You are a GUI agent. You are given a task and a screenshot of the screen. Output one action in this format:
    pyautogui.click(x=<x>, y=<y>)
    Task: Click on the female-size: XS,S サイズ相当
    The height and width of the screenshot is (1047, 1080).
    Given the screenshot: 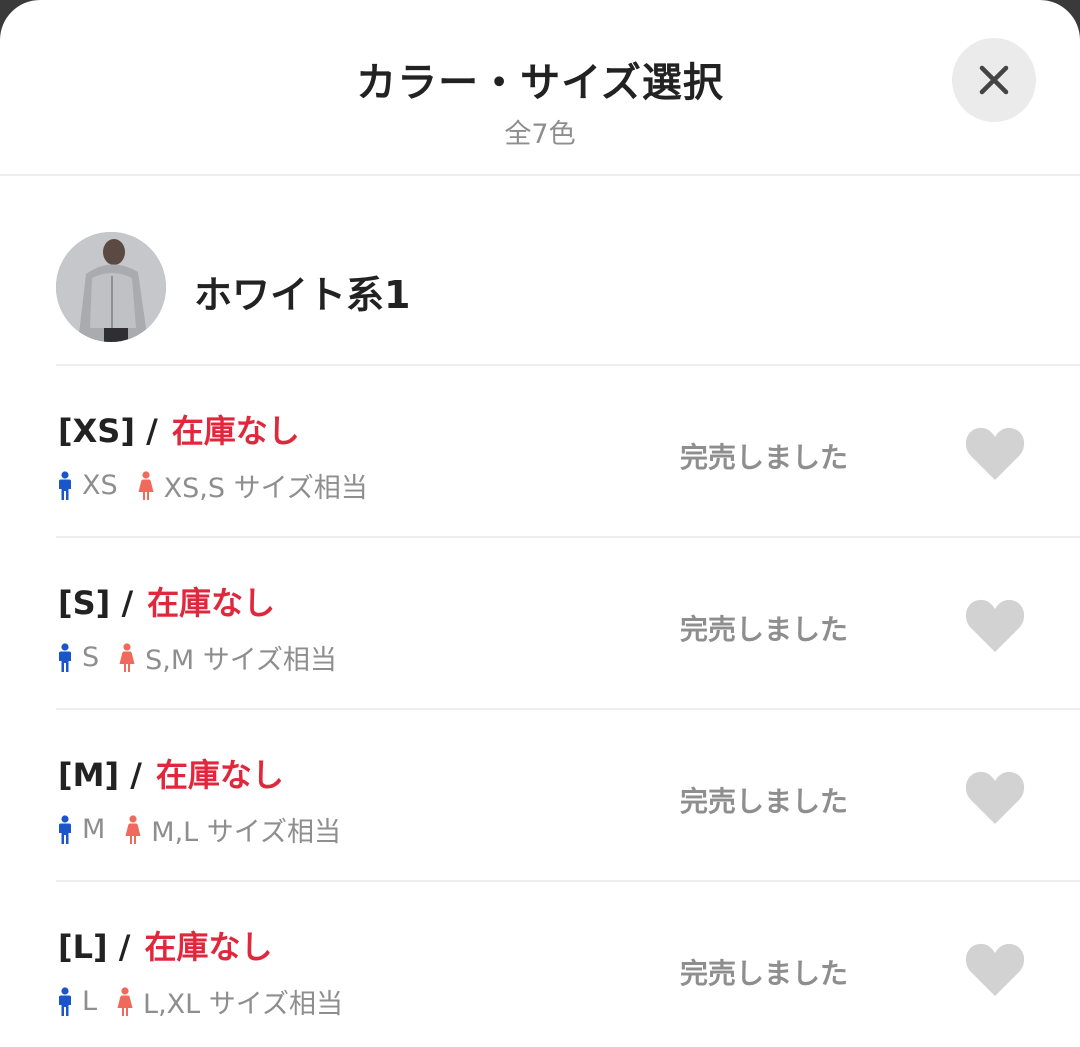 What is the action you would take?
    pyautogui.click(x=265, y=488)
    